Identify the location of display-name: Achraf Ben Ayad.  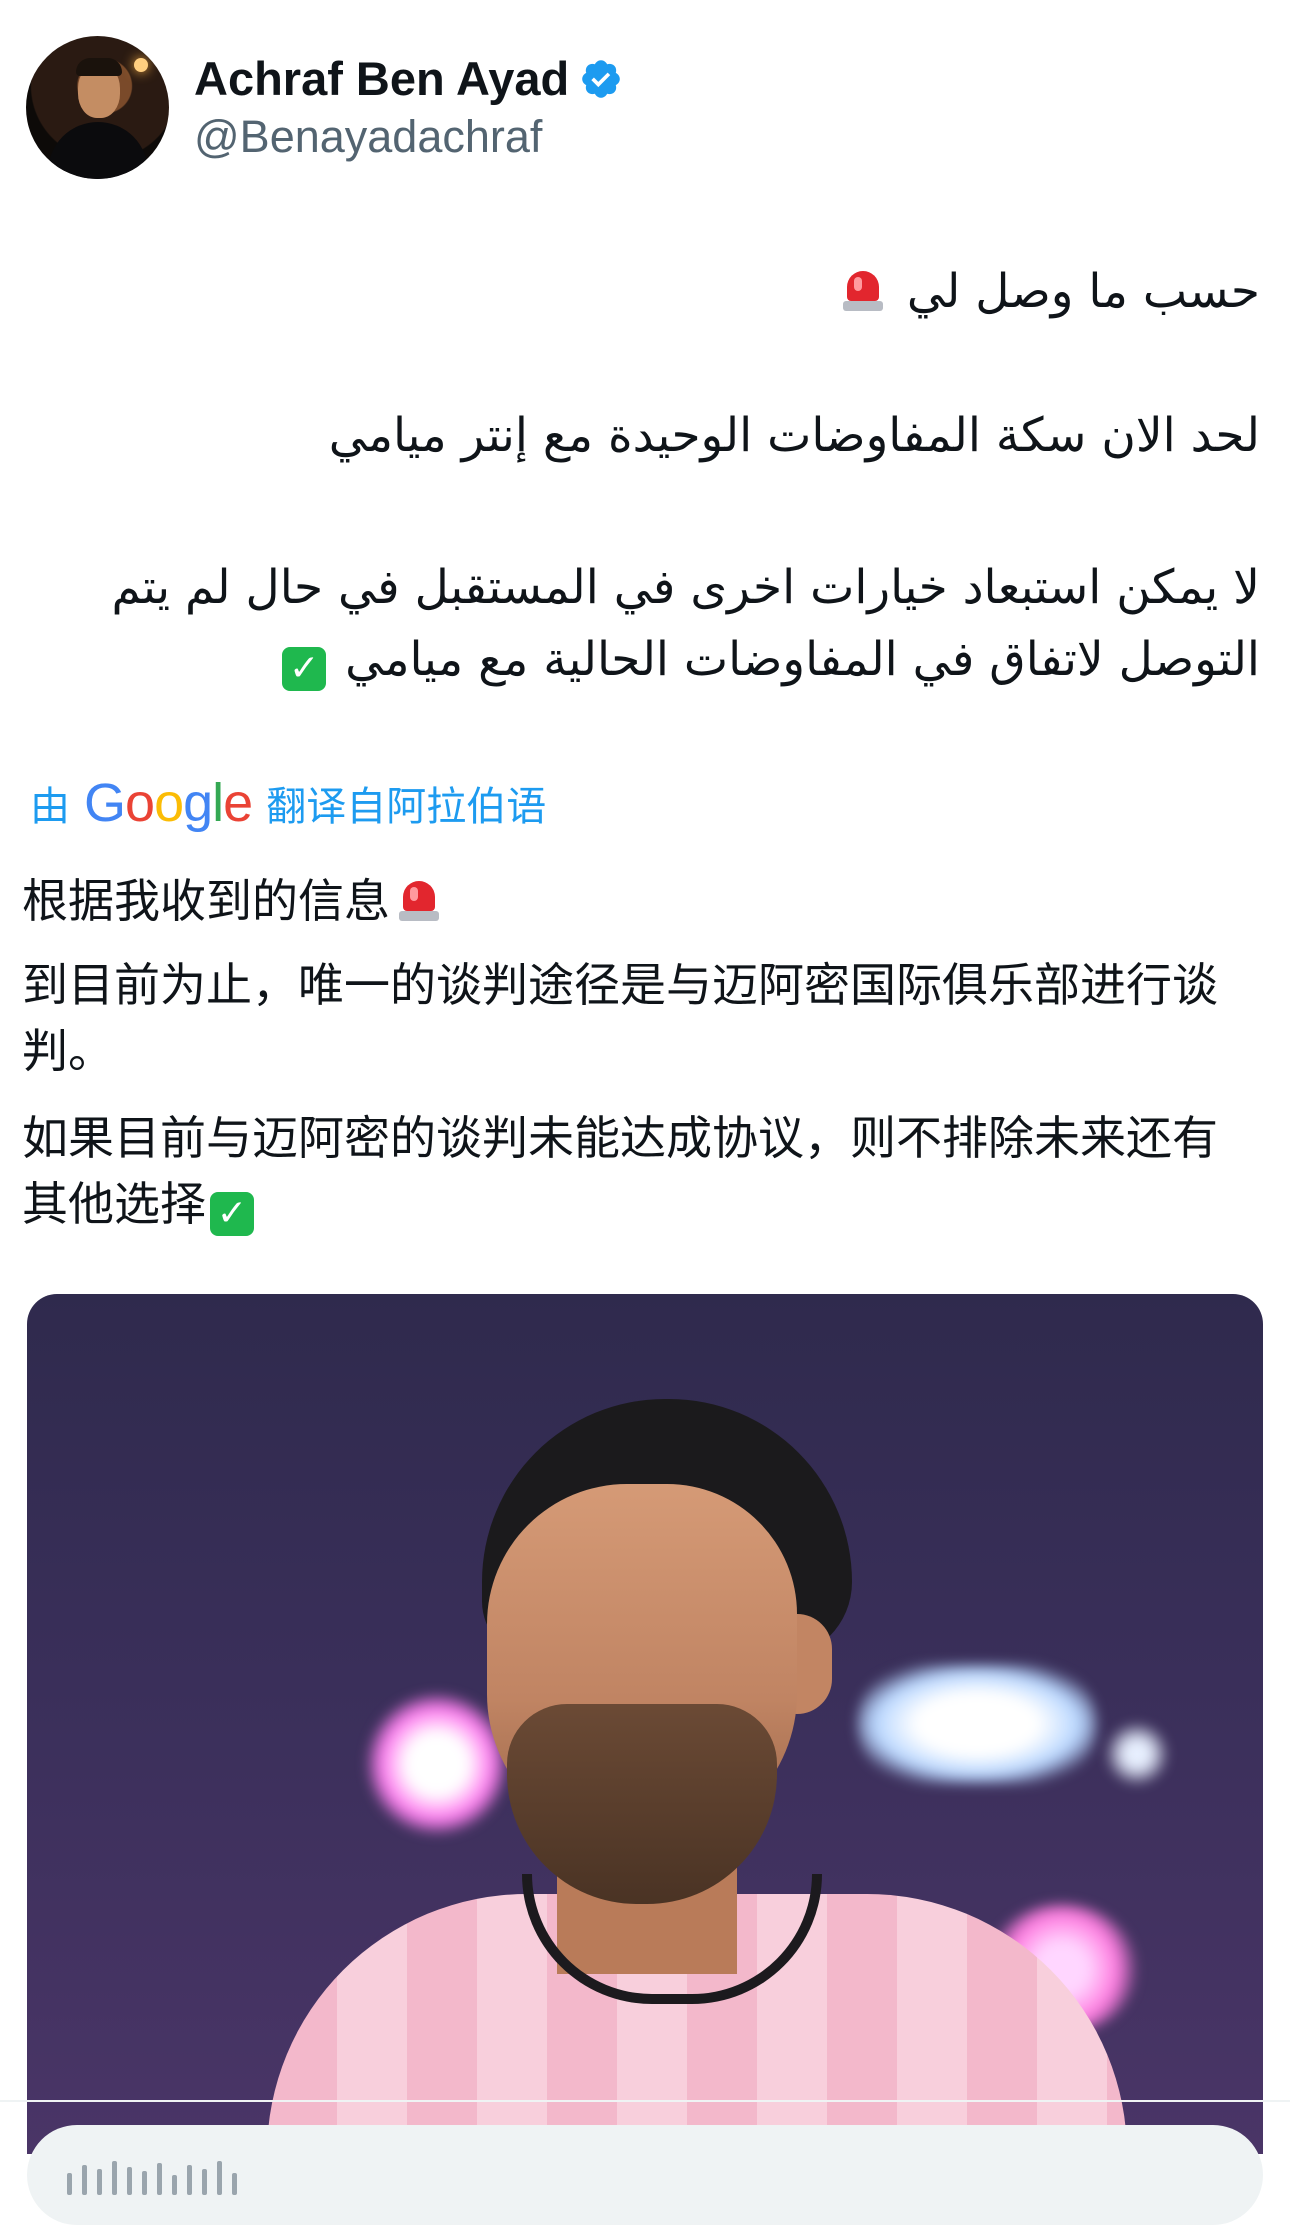
(381, 79).